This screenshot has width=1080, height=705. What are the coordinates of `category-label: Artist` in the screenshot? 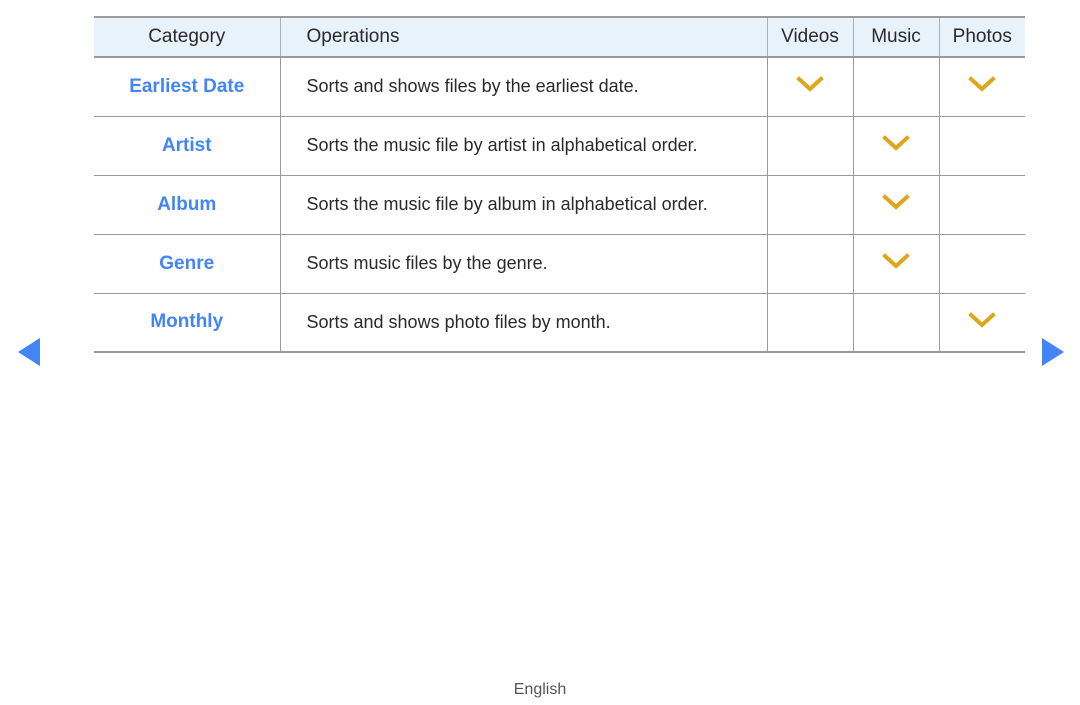 It's located at (187, 145).